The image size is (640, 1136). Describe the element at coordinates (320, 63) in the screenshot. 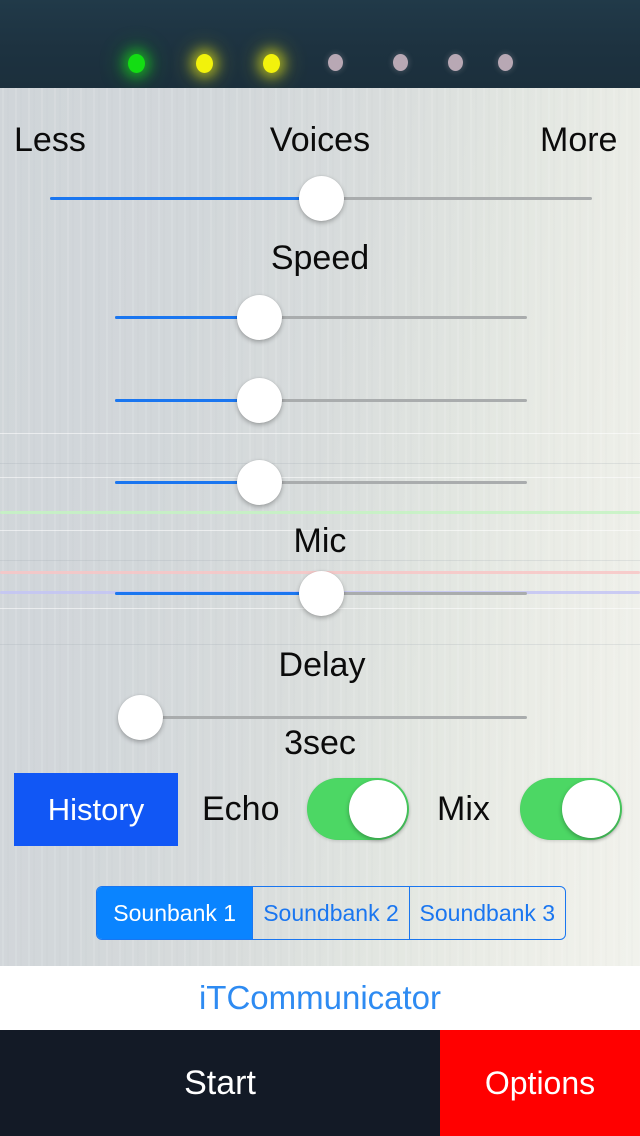

I see `led-indicator-row` at that location.